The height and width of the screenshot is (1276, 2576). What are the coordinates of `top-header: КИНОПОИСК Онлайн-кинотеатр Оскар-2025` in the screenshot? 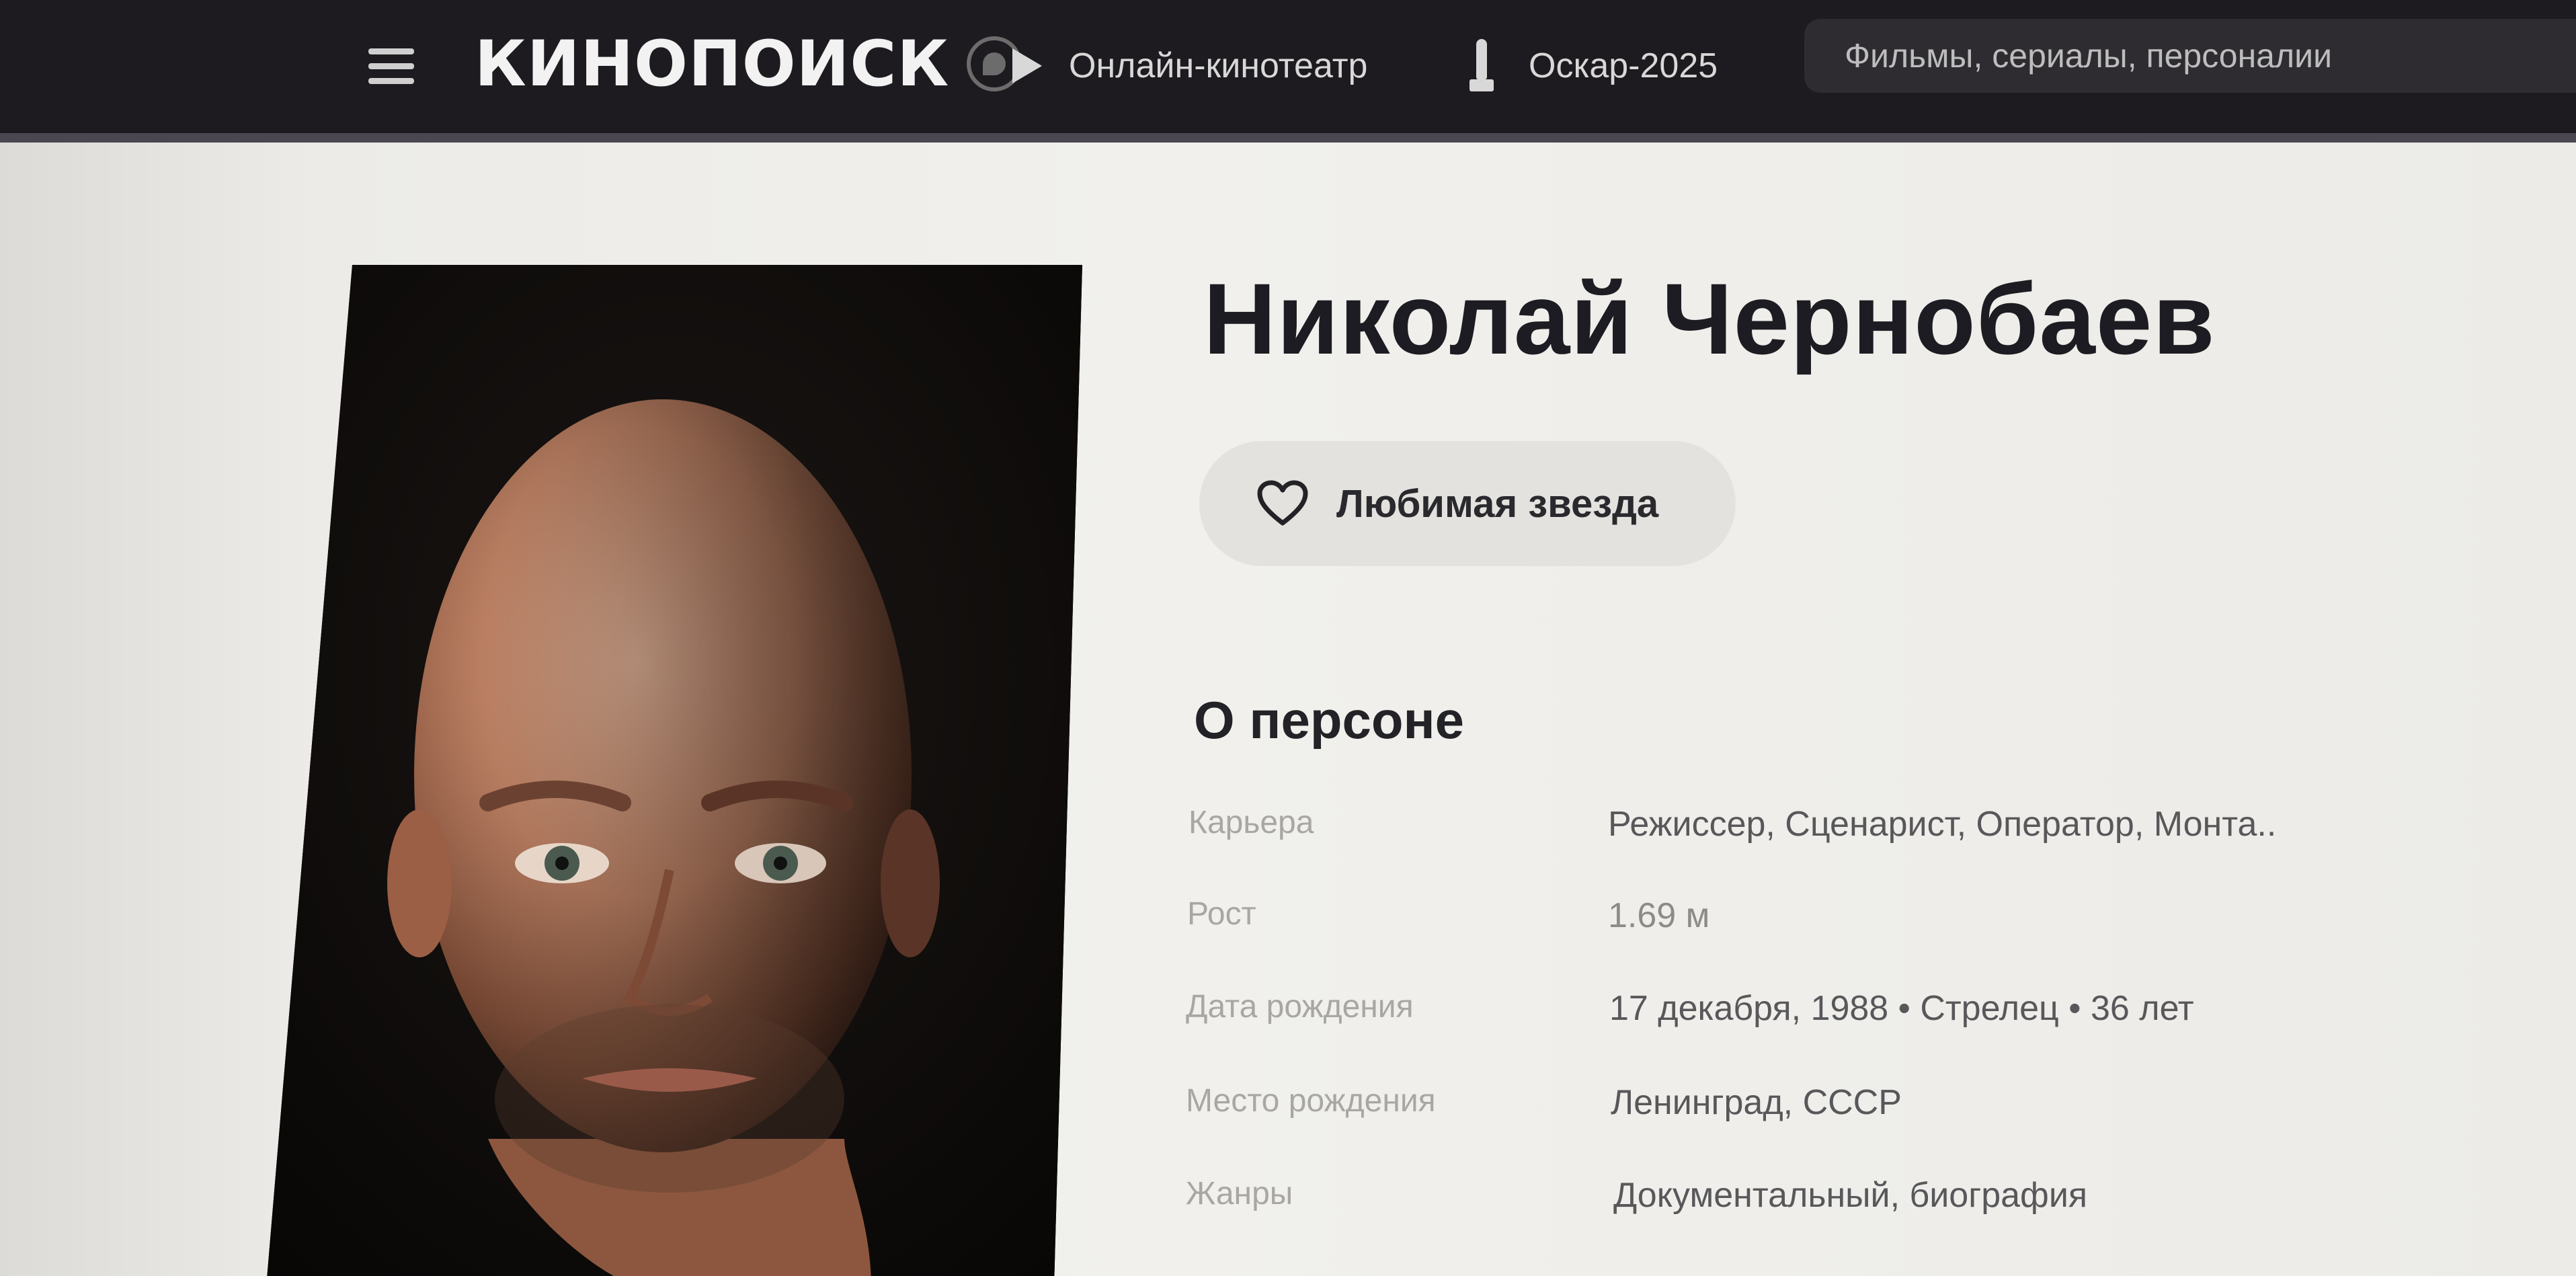 It's located at (1288, 71).